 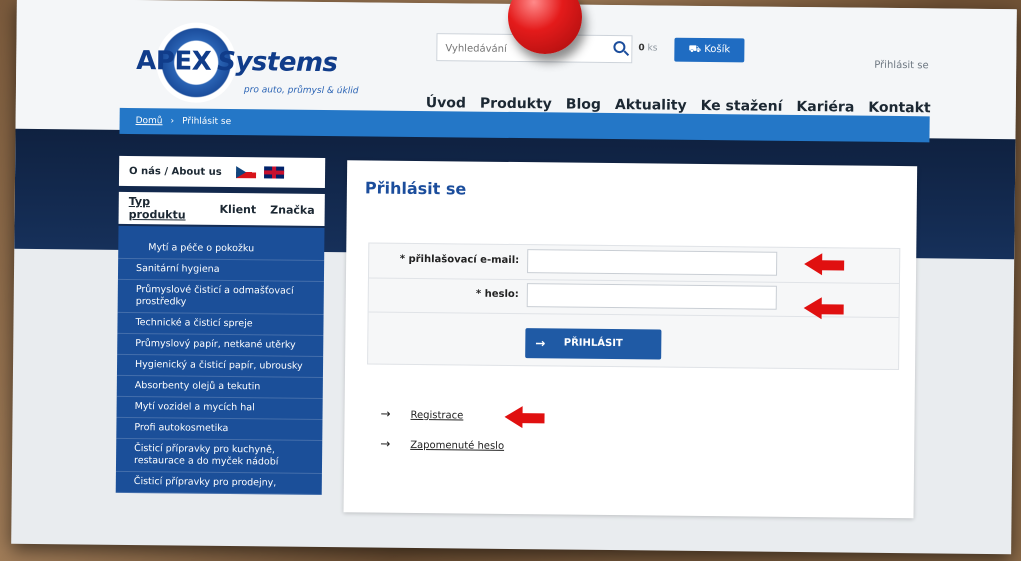 I want to click on cart-count: 0 ks, so click(x=647, y=48).